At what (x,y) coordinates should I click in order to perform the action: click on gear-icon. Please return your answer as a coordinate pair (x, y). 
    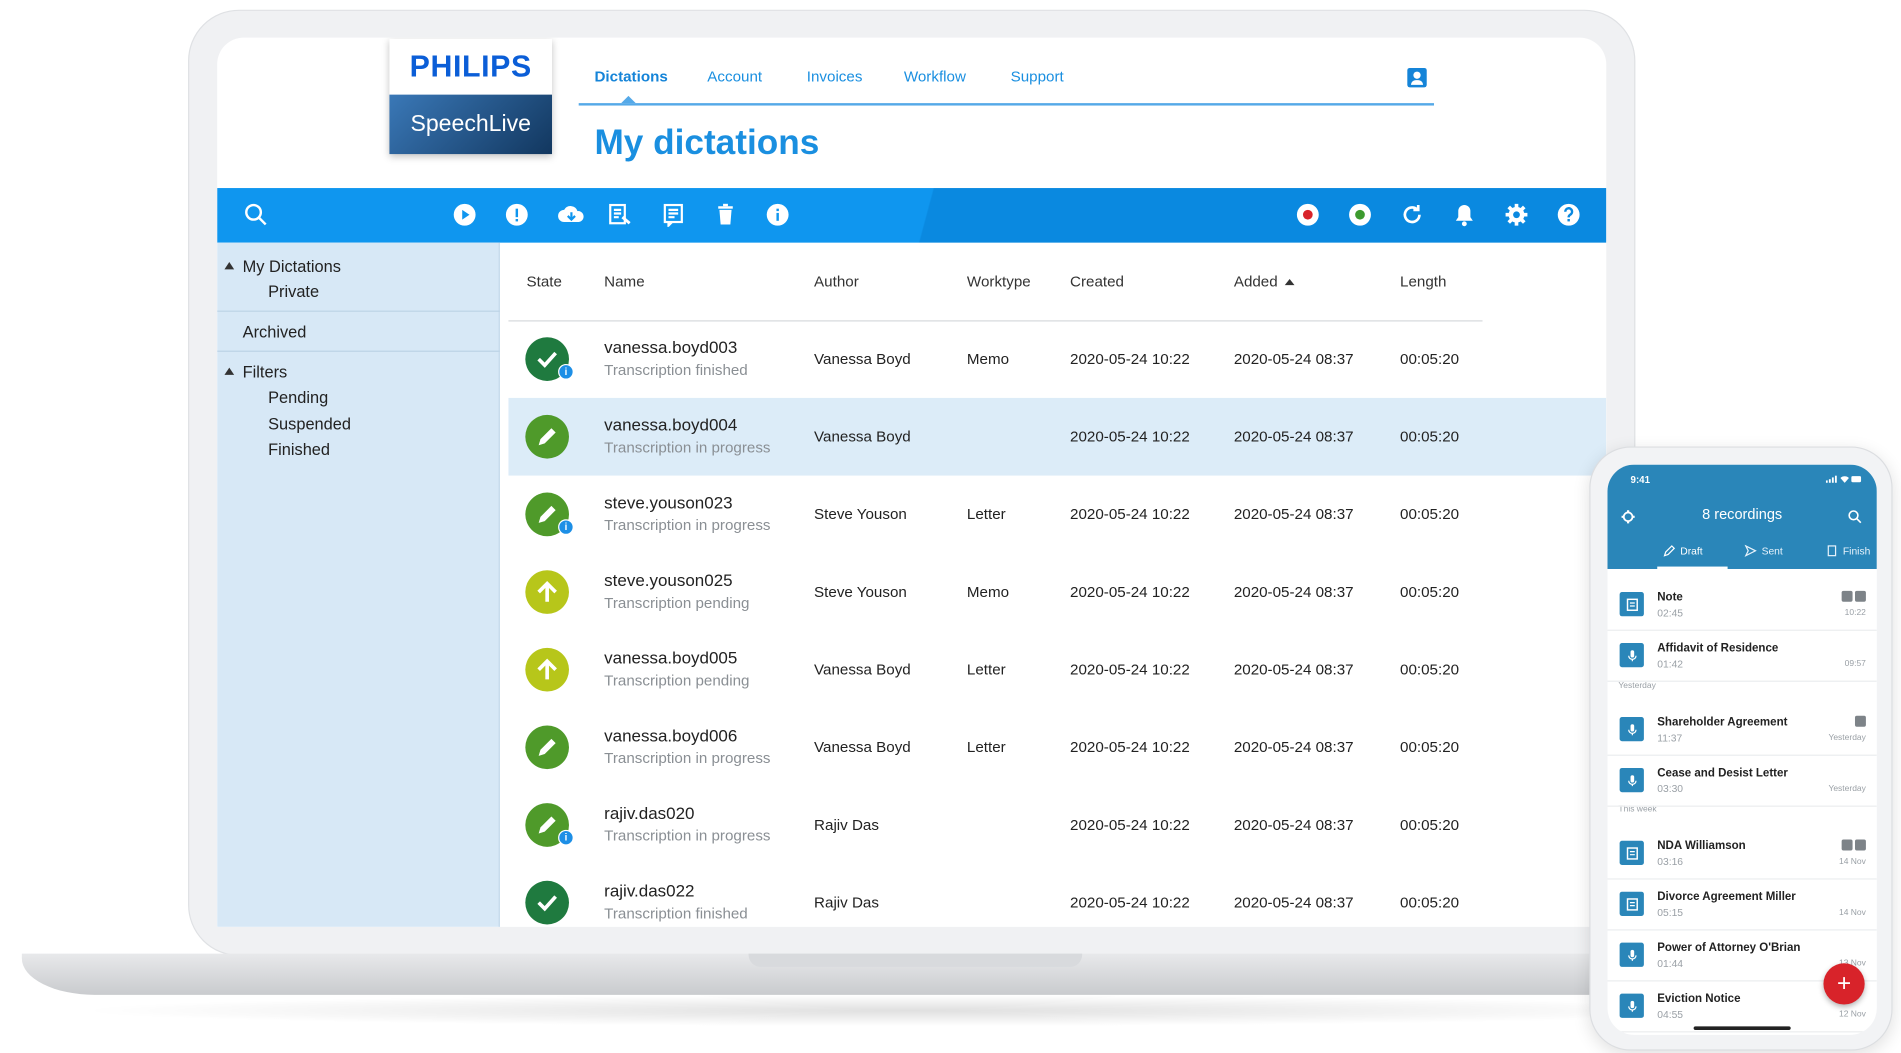
    Looking at the image, I should click on (1516, 215).